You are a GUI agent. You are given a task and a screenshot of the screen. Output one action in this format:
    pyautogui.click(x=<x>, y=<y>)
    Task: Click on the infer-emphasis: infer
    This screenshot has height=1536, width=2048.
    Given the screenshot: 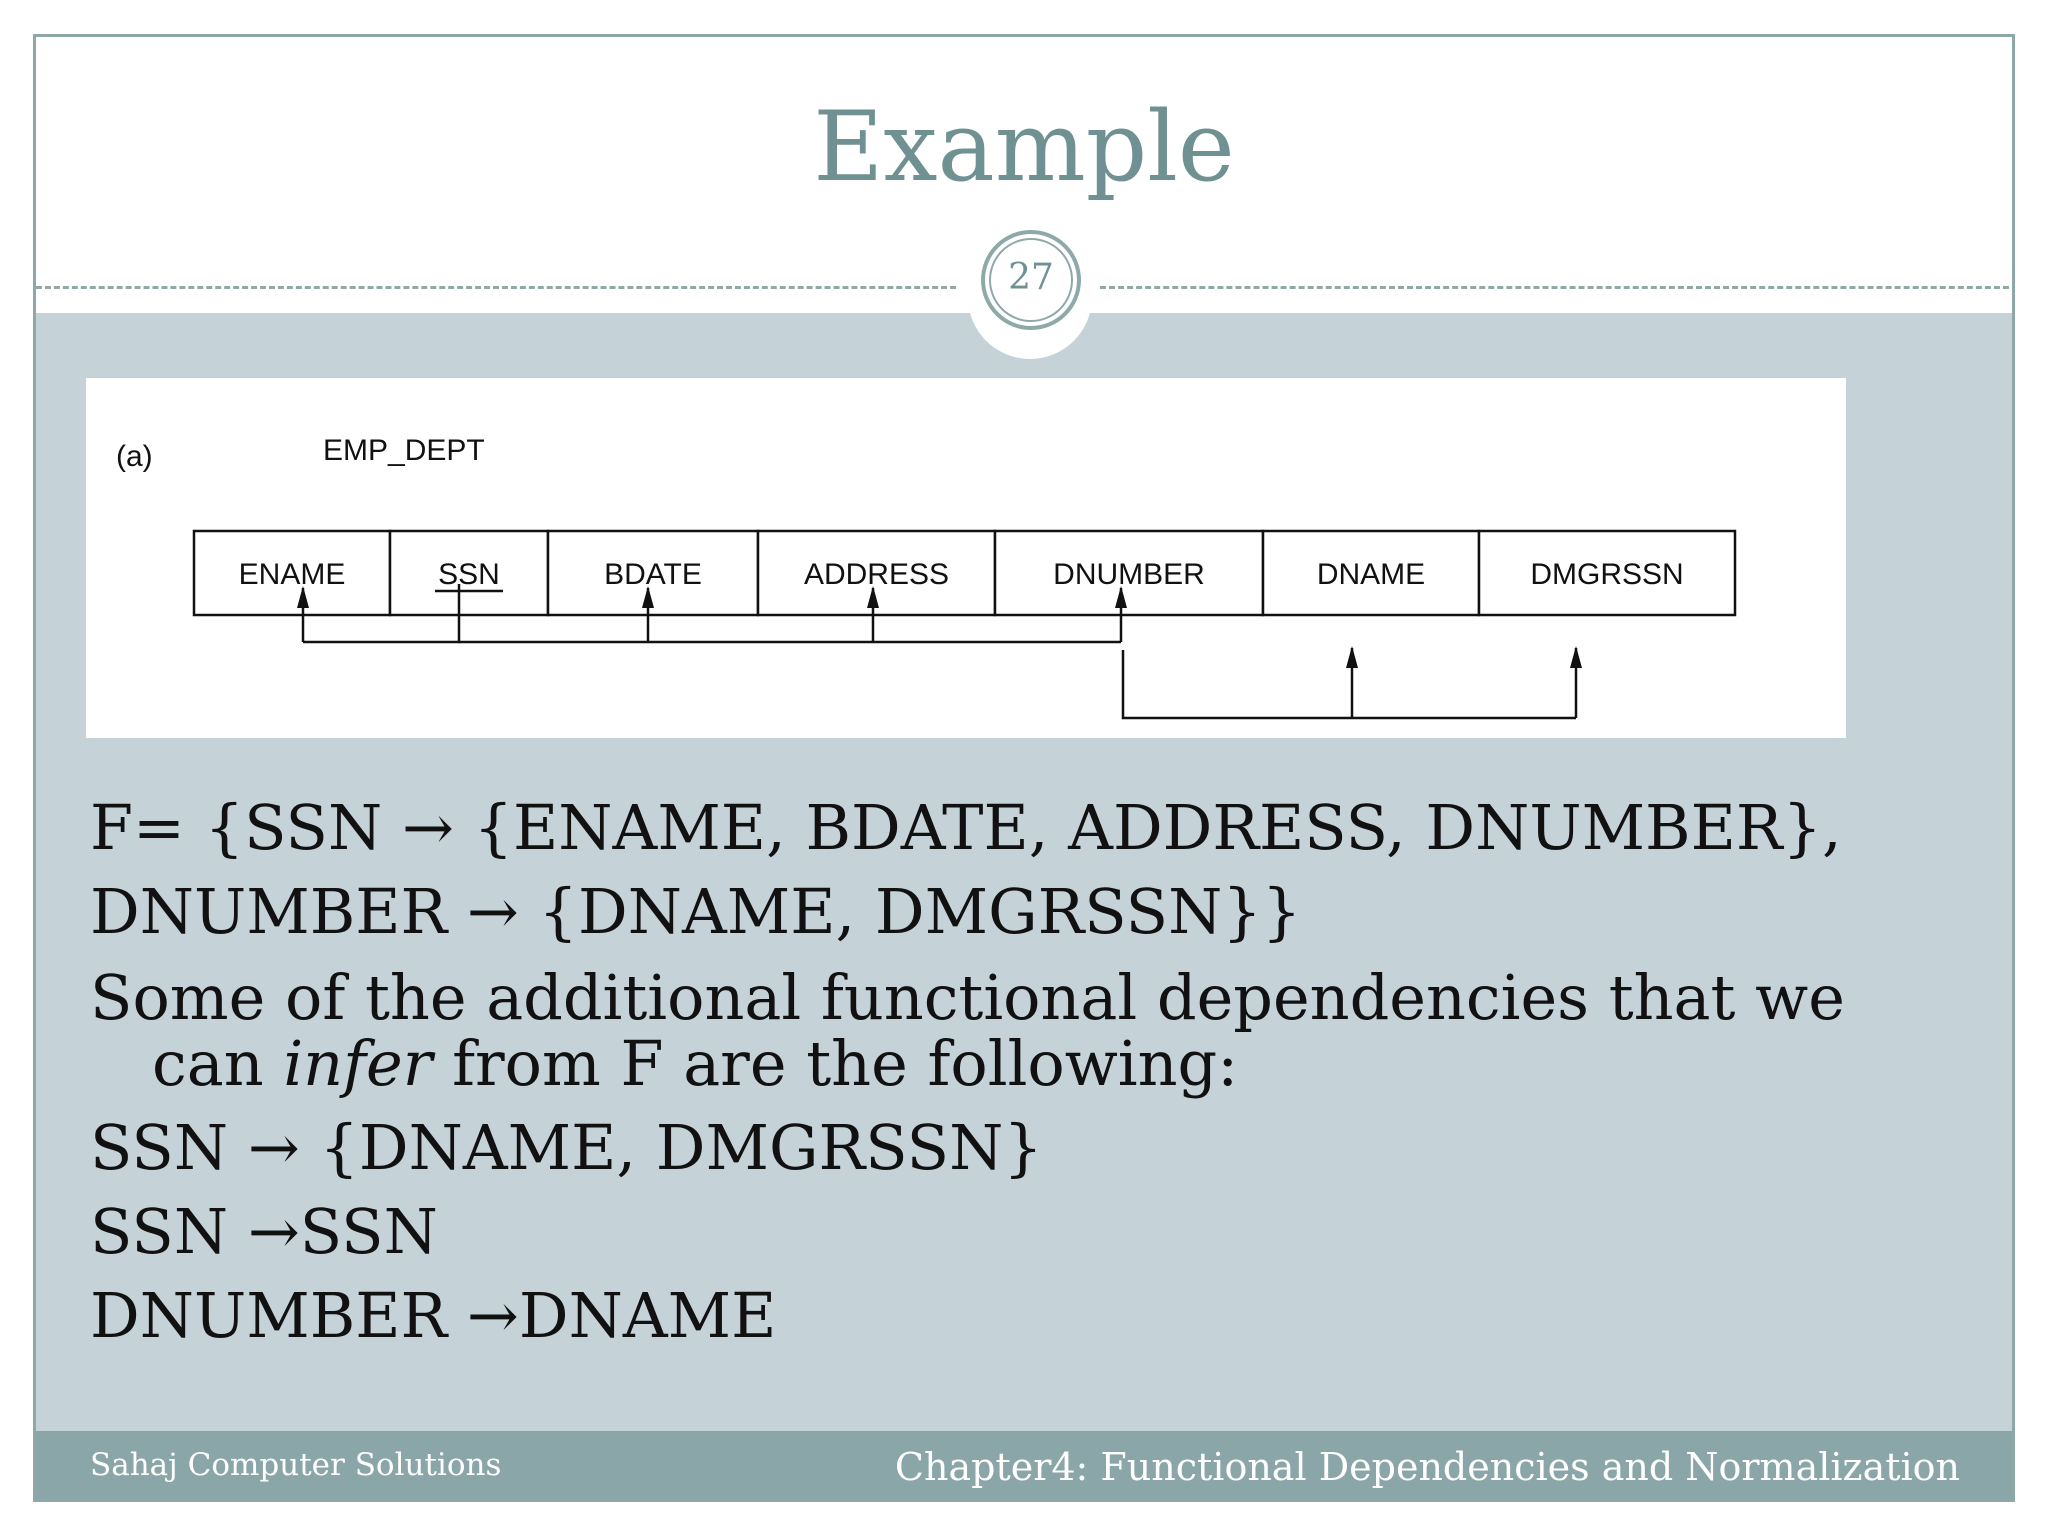 What is the action you would take?
    pyautogui.click(x=358, y=1063)
    